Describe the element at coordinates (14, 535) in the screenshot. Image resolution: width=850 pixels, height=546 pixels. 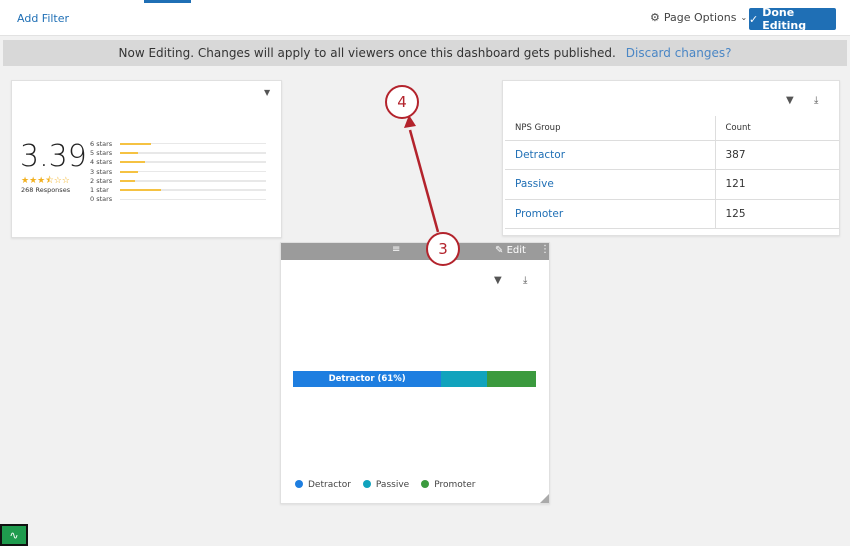
I see `activity-icon: ∿` at that location.